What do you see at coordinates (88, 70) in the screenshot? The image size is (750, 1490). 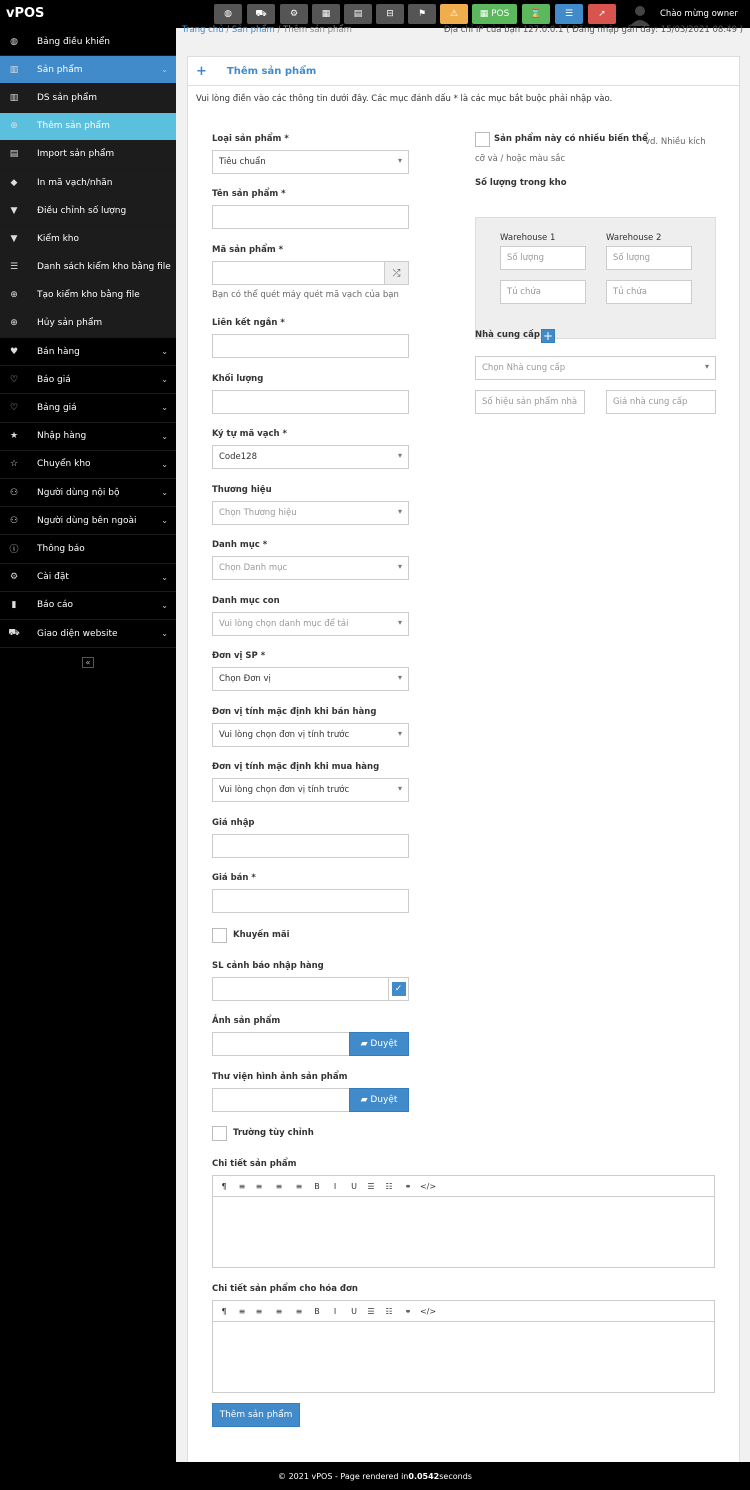 I see `sidebar-item: ▥ Sản phẩm ⌄` at bounding box center [88, 70].